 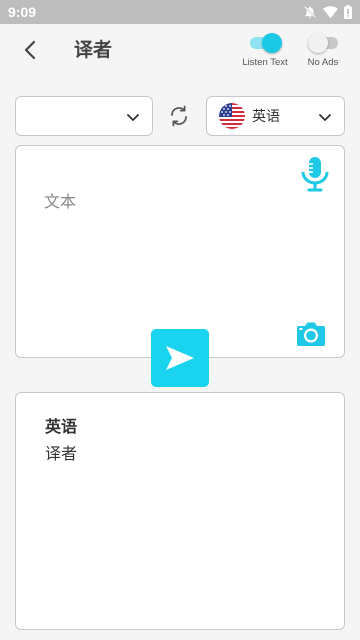 I want to click on back-button, so click(x=30, y=50).